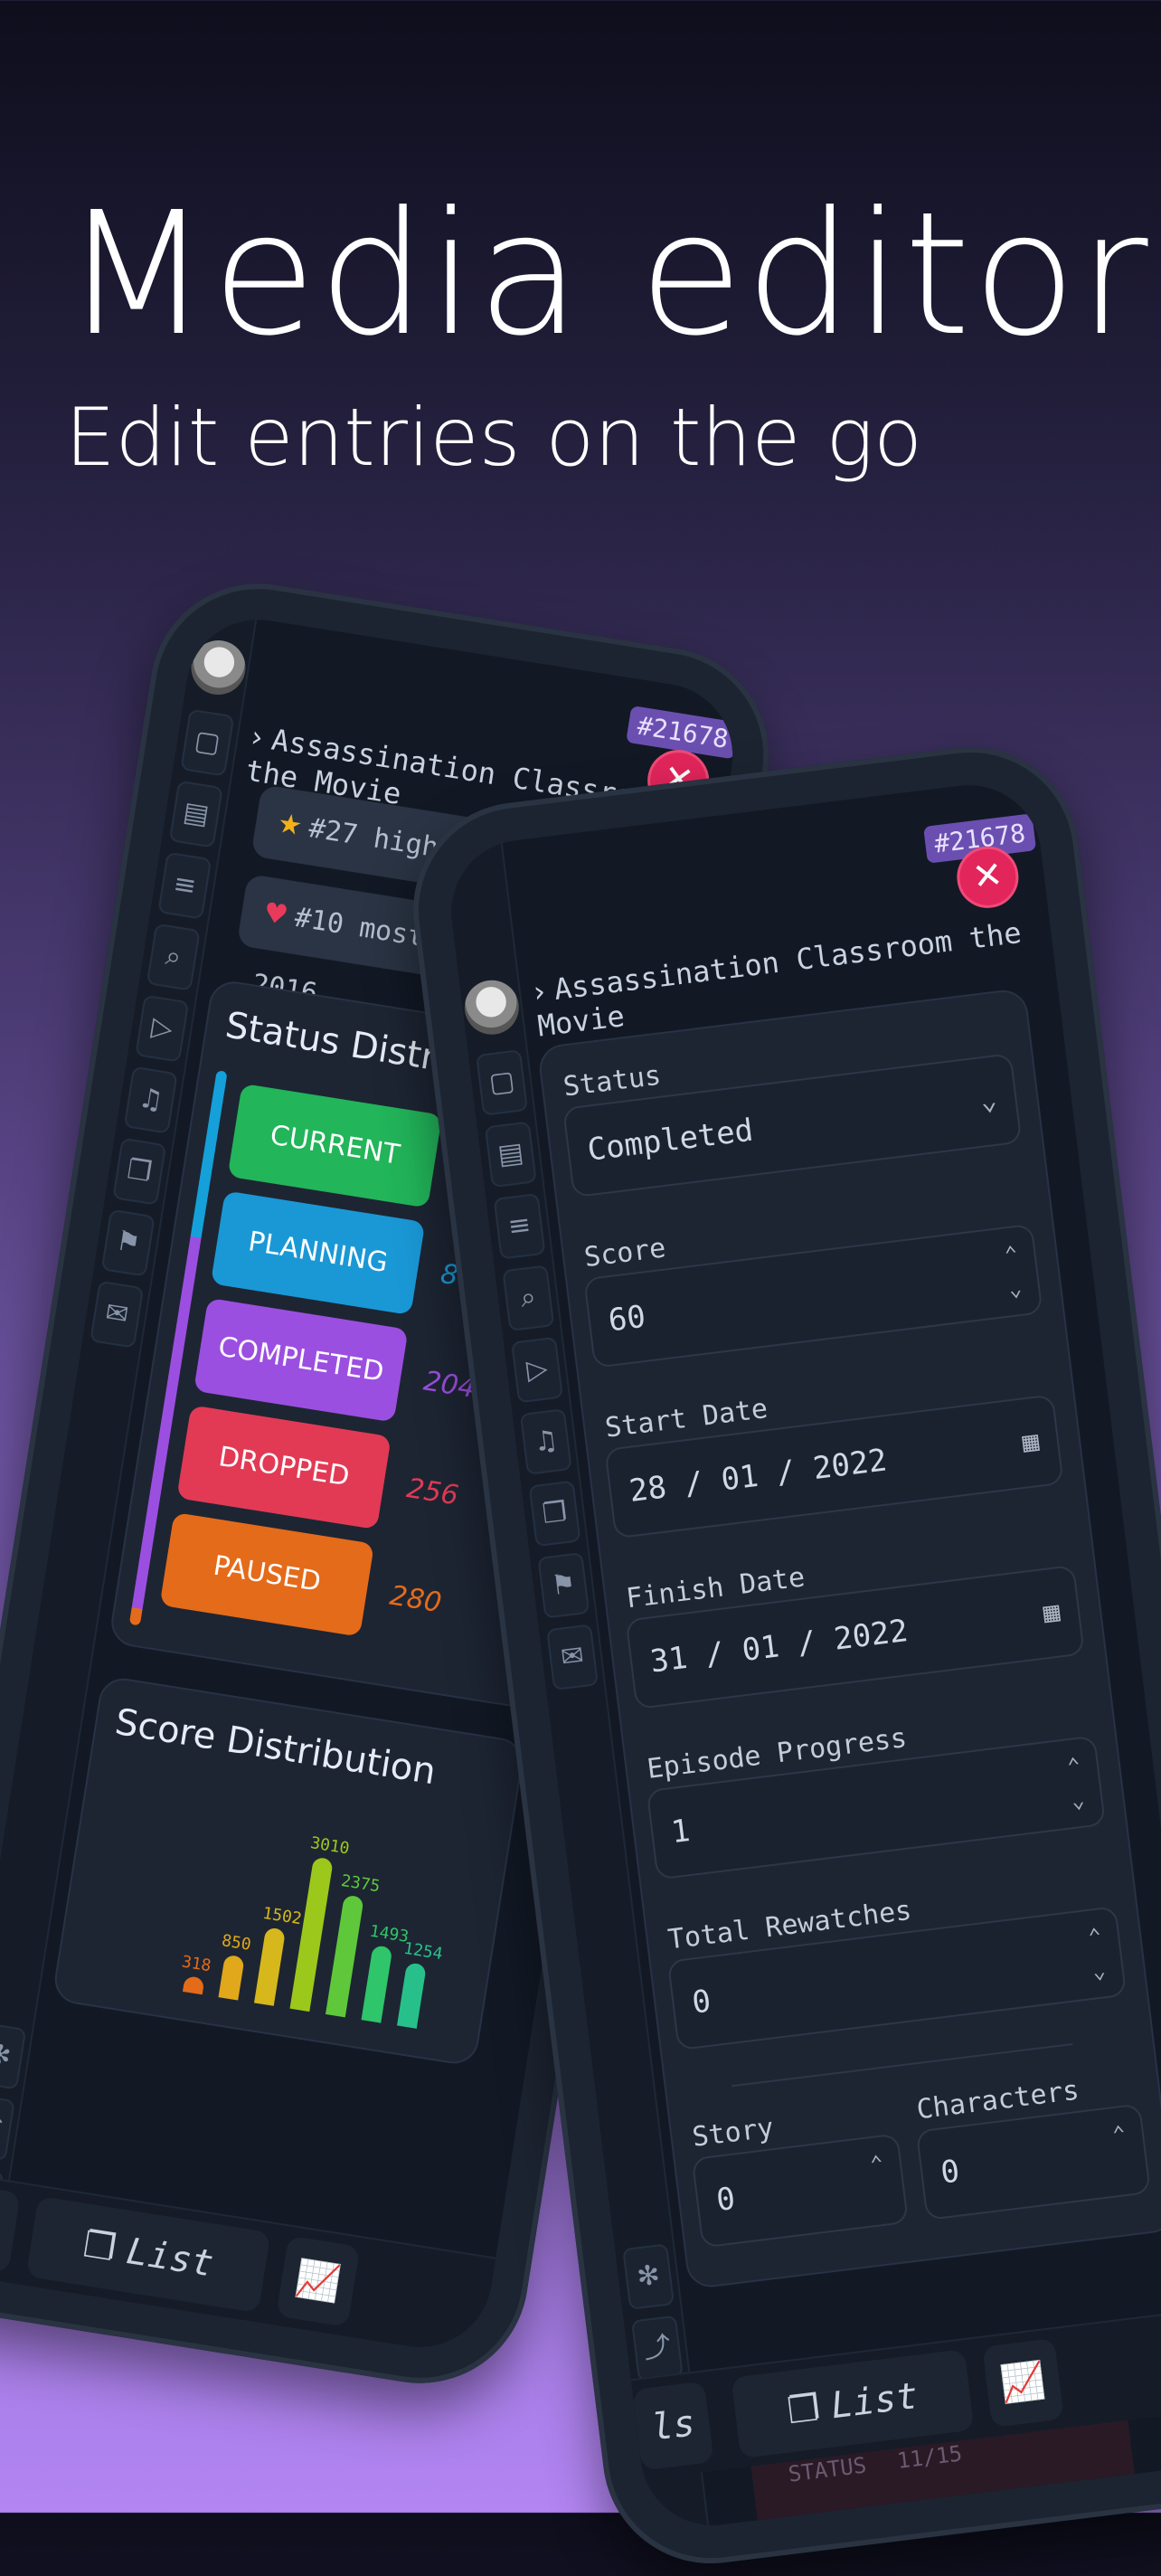  What do you see at coordinates (236, 1943) in the screenshot?
I see `score-bar-label: 850` at bounding box center [236, 1943].